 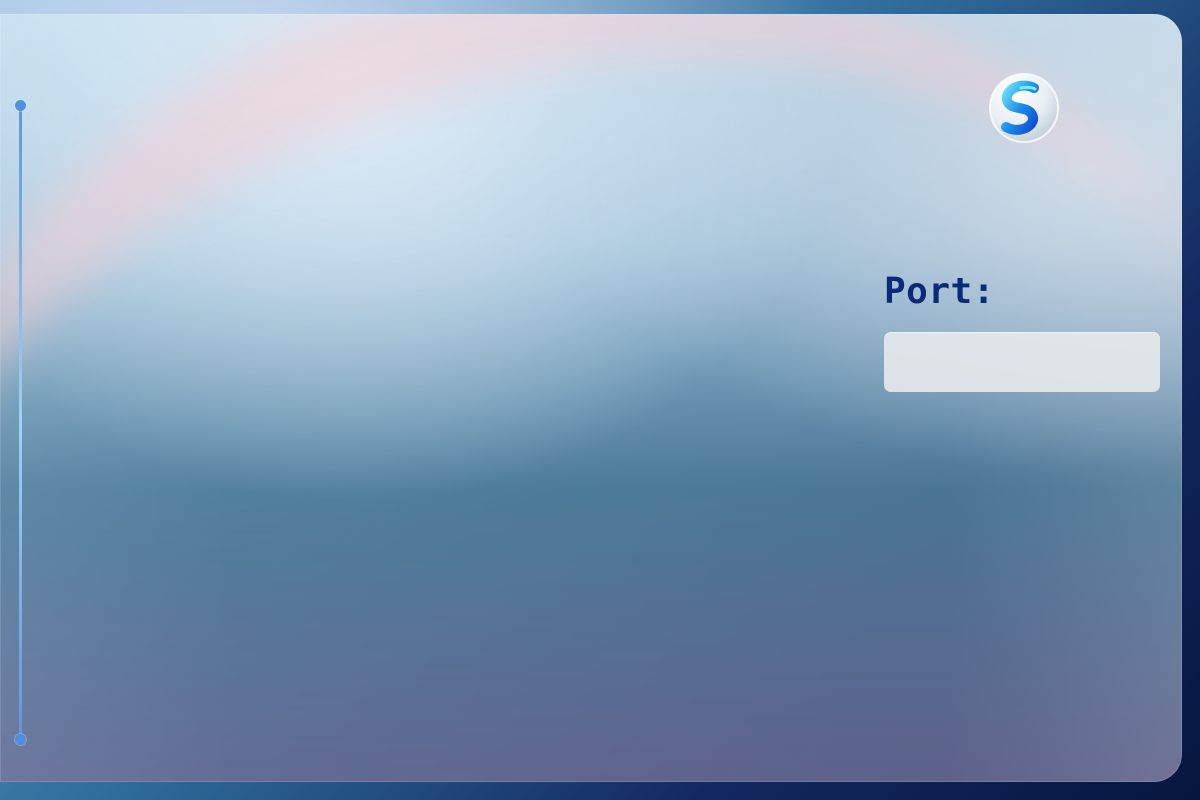 I want to click on swirl-s-logo-icon, so click(x=1024, y=108).